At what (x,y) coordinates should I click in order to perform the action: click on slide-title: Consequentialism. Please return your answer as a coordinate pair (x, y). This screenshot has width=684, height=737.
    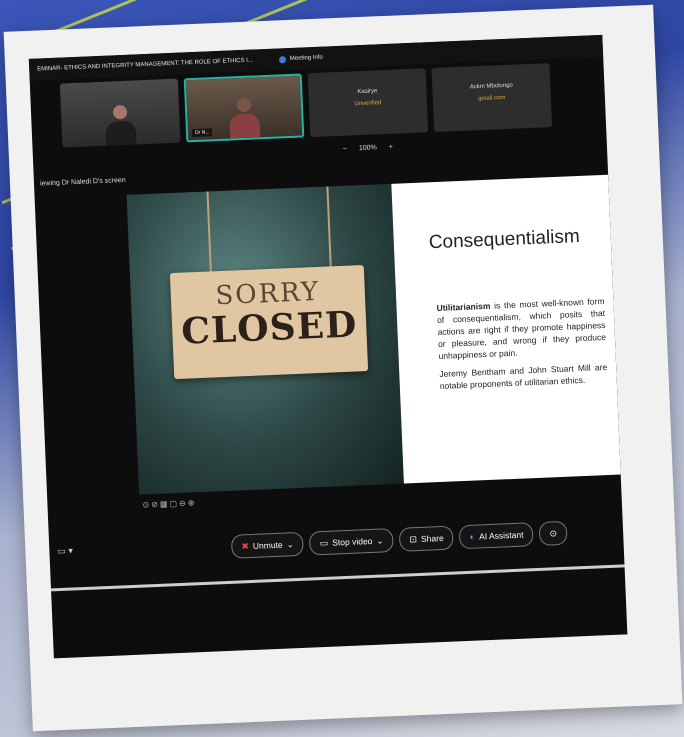
    Looking at the image, I should click on (504, 239).